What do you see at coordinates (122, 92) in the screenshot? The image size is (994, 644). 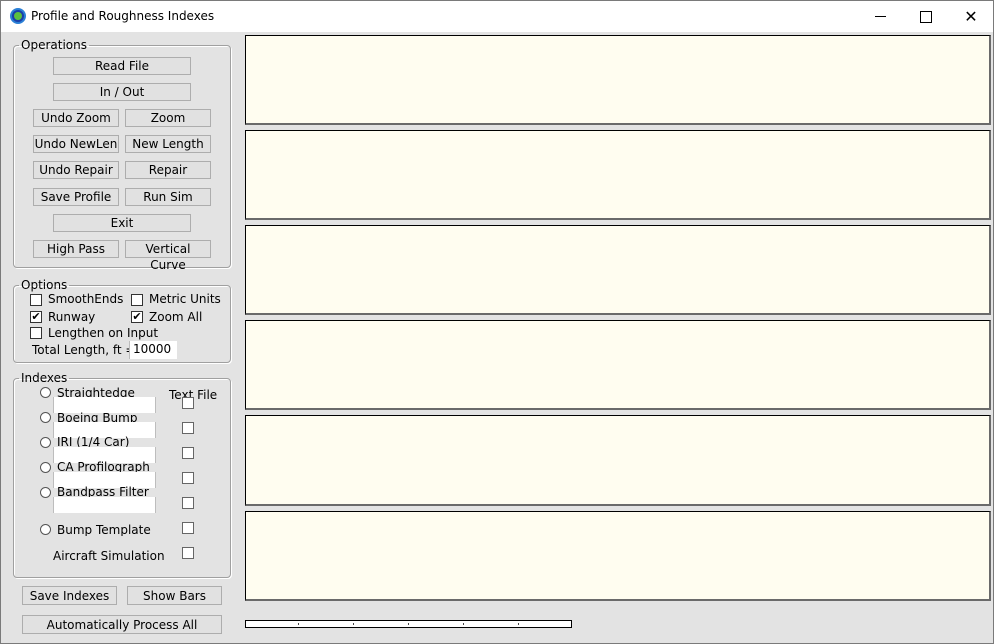 I see `in-out-button: In / Out` at bounding box center [122, 92].